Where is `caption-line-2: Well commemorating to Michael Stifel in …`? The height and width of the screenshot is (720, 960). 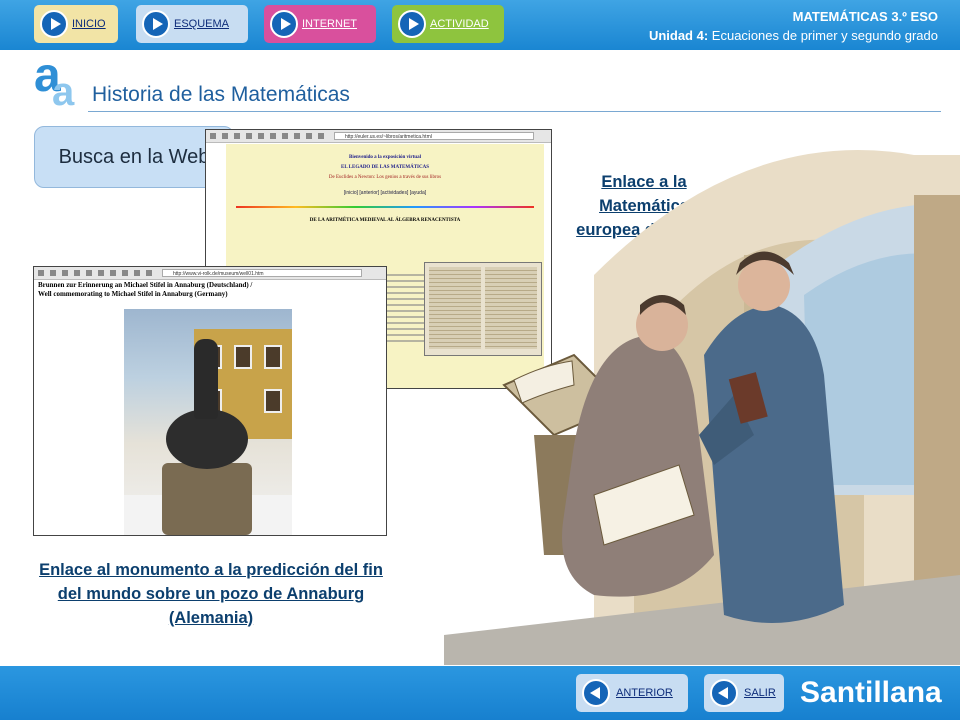 caption-line-2: Well commemorating to Michael Stifel in … is located at coordinates (133, 294).